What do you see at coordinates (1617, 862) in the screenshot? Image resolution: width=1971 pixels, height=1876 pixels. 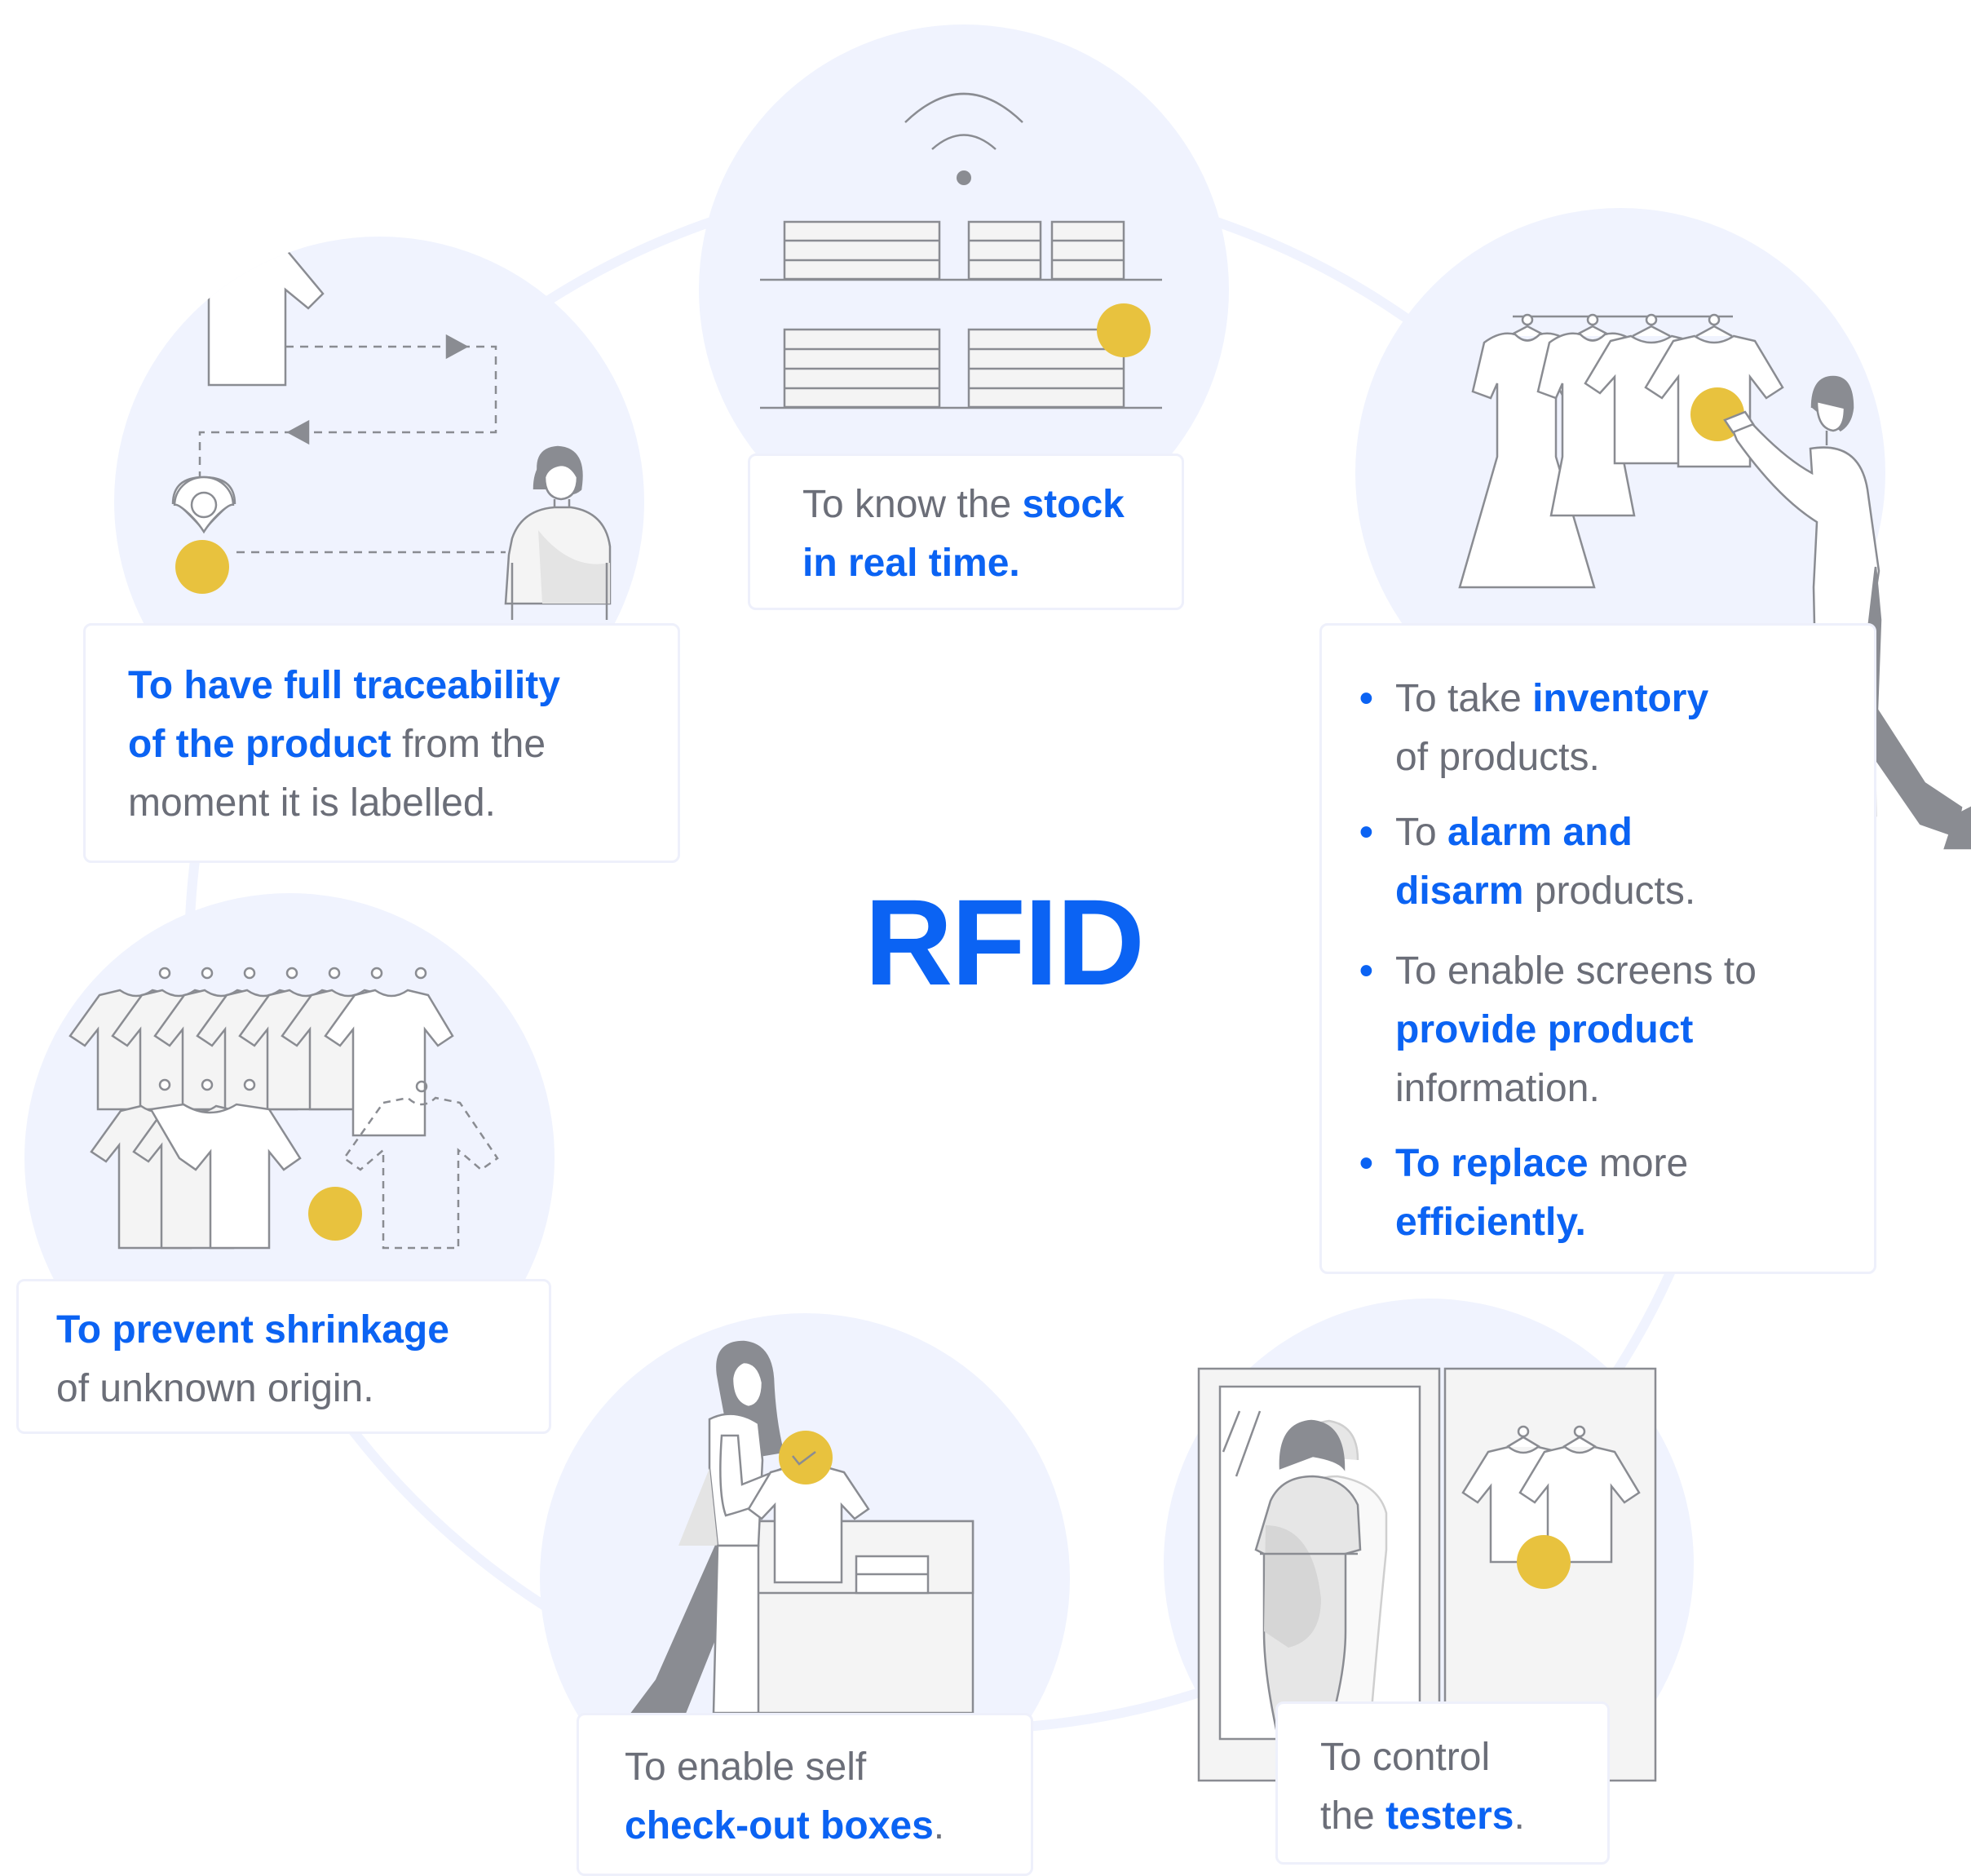 I see `list-item-alarm: To alarm and disarm products.` at bounding box center [1617, 862].